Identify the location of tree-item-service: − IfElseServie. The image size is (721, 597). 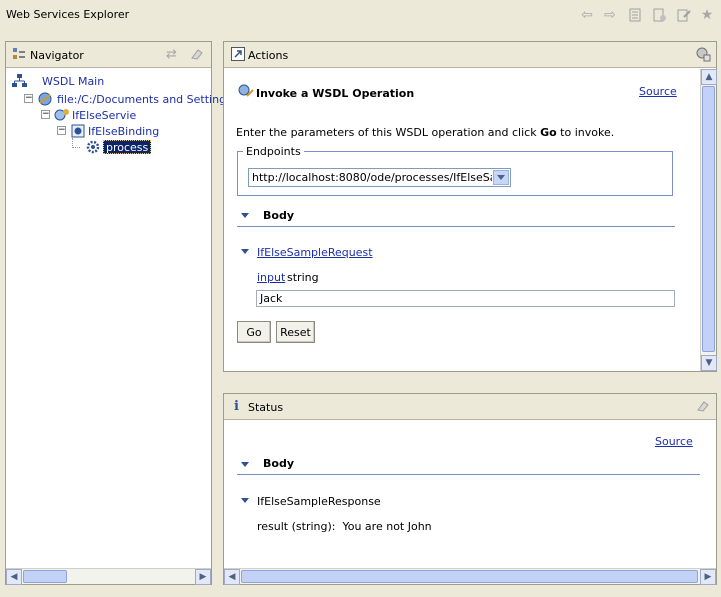
(126, 116).